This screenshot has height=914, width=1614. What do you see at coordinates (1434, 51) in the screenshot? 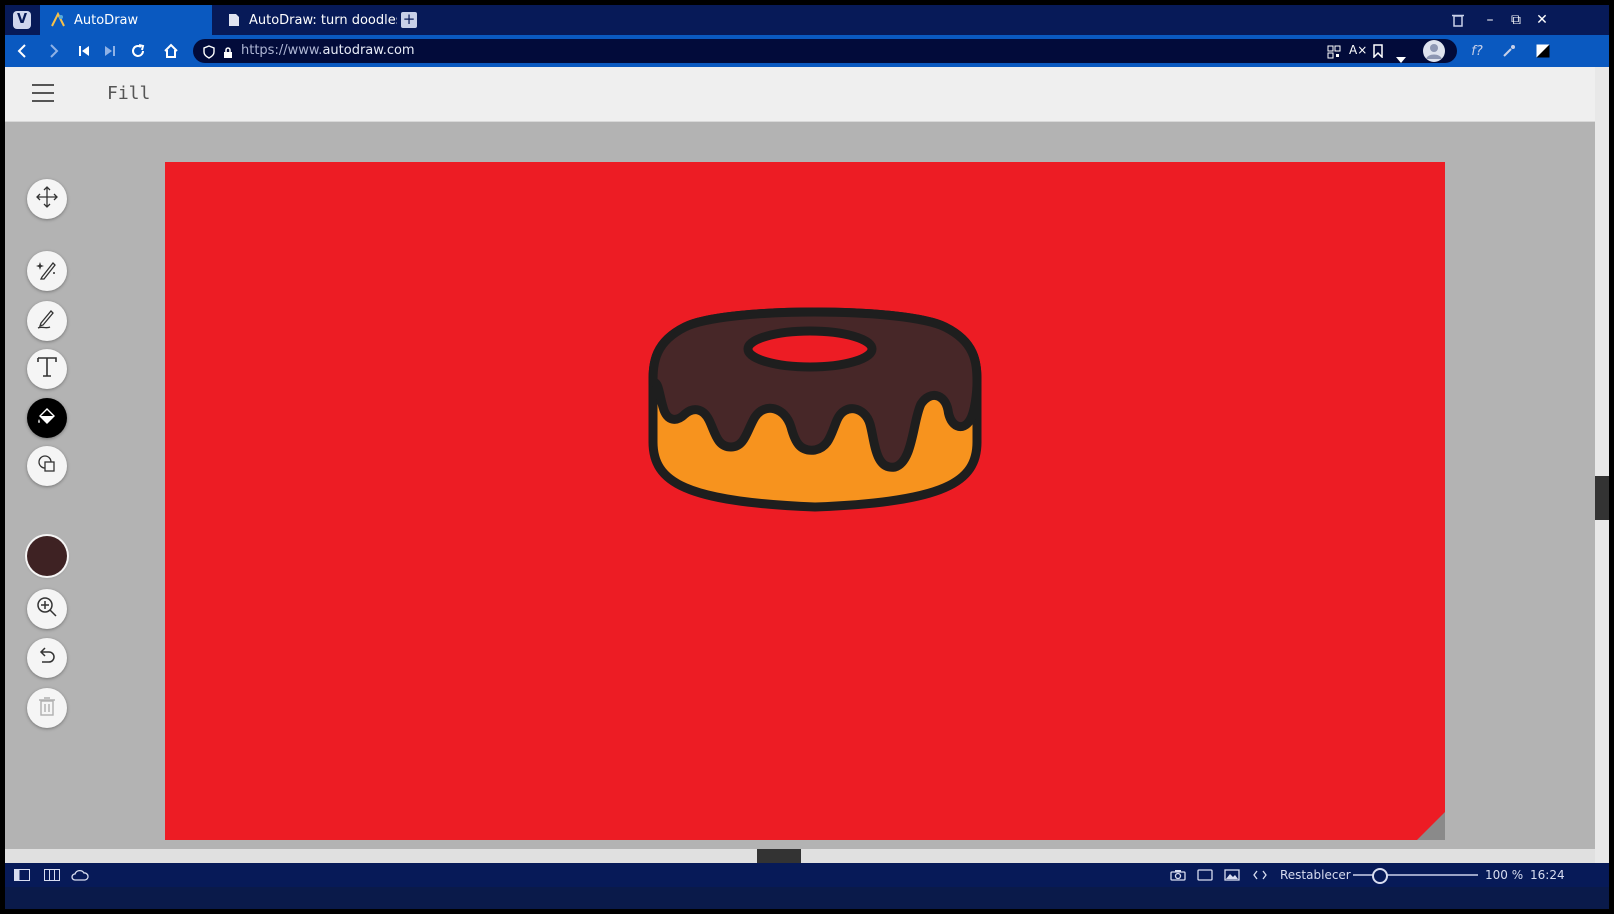
I see `profile-avatar-icon` at bounding box center [1434, 51].